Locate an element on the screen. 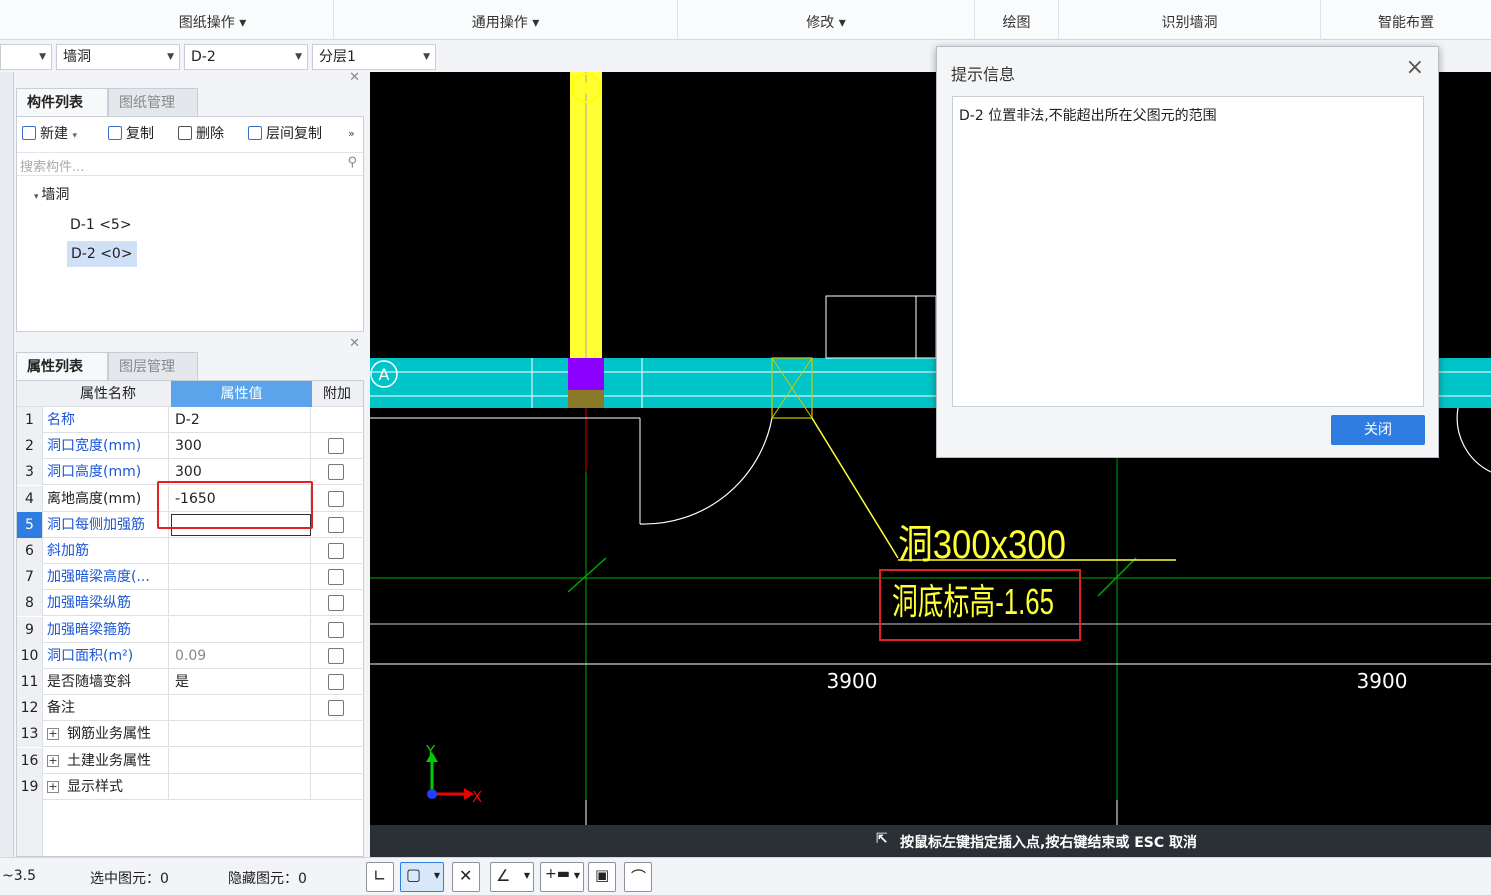 The image size is (1491, 895). bottom-status-bar: ~3.5 选中图元：0 隐藏图元：0 ∟ ▢ ▼ ✕ ∠ ▼ +▬ ▼ ▣ ⌒ is located at coordinates (745, 876).